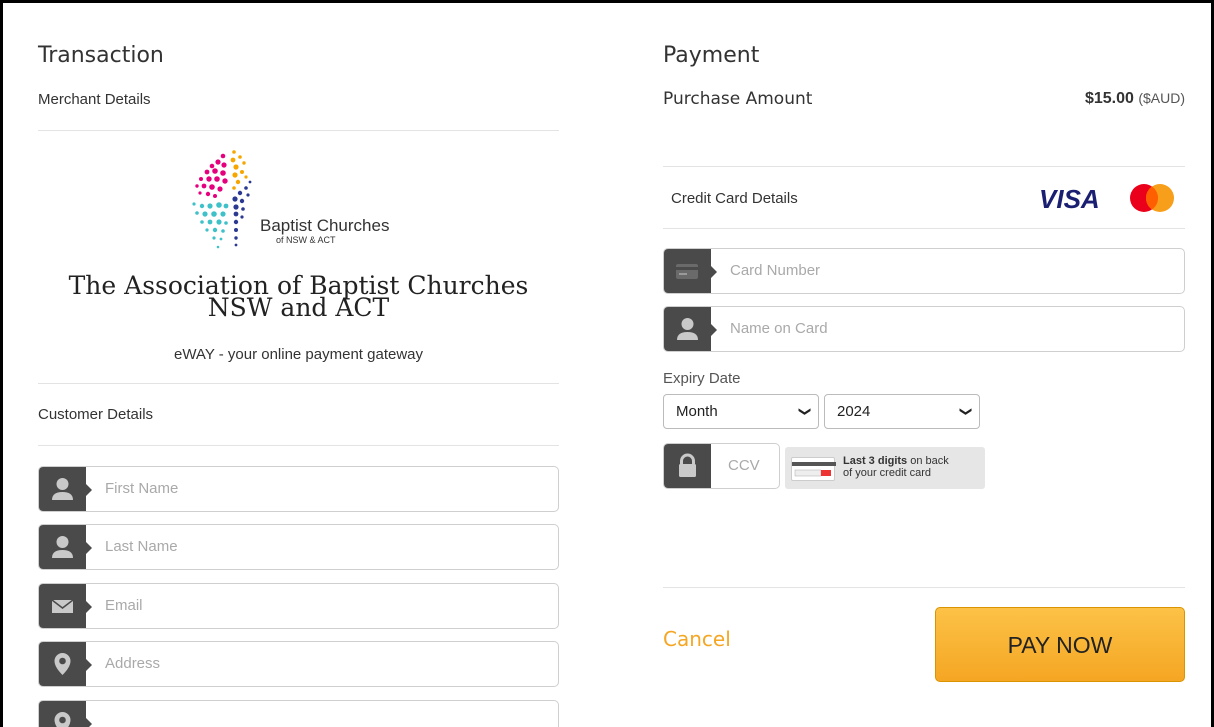 The width and height of the screenshot is (1214, 727). What do you see at coordinates (779, 328) in the screenshot?
I see `name-on-card-placeholder: Name on Card` at bounding box center [779, 328].